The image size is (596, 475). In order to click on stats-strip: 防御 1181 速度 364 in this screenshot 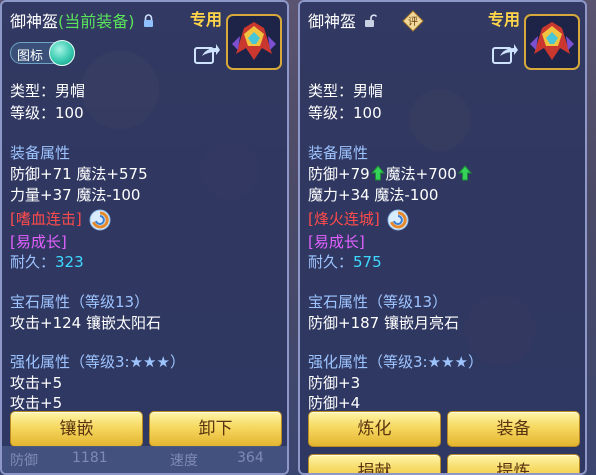, I will do `click(144, 459)`.